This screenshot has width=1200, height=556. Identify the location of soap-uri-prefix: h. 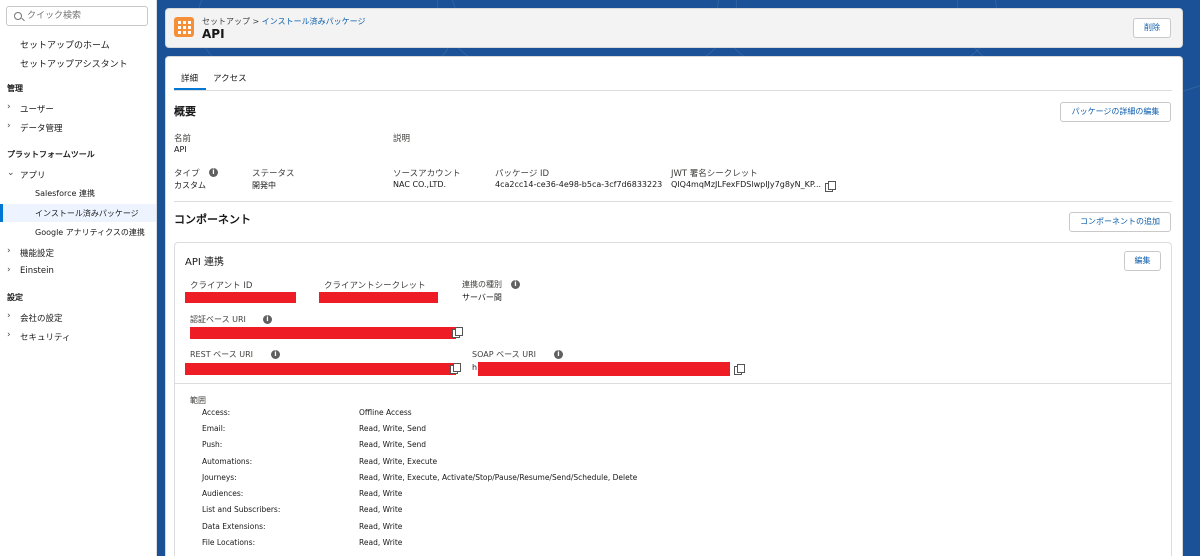
(475, 367).